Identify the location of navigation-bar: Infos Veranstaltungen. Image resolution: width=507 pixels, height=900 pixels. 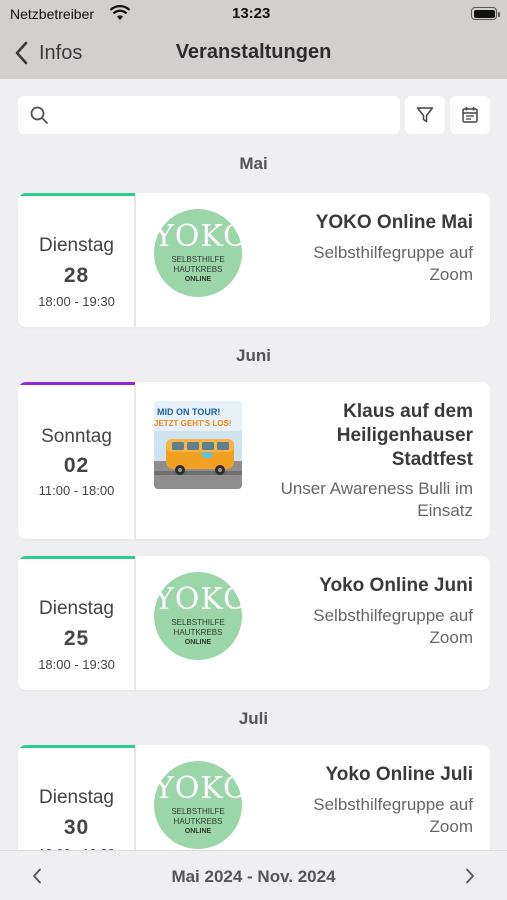
(253, 53).